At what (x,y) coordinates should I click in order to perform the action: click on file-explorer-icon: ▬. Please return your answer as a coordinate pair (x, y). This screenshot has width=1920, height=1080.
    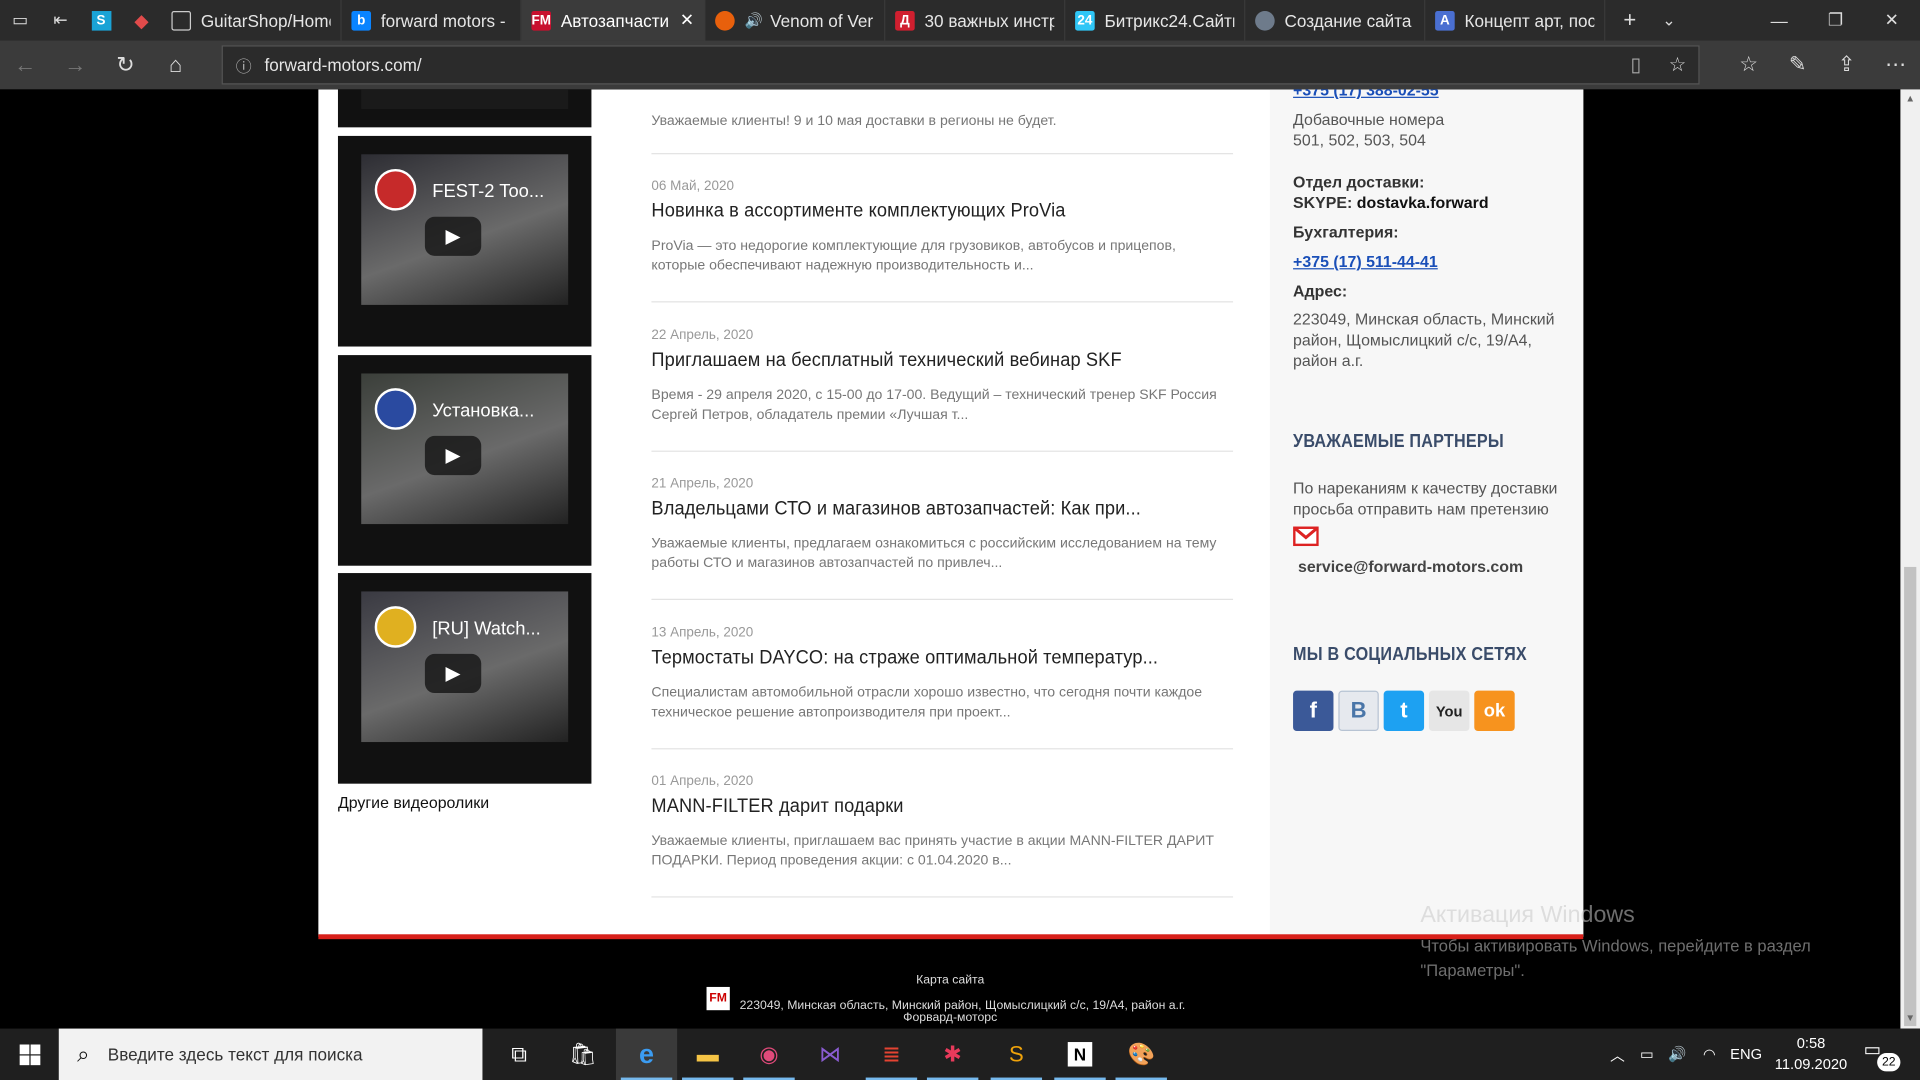
    Looking at the image, I should click on (707, 1054).